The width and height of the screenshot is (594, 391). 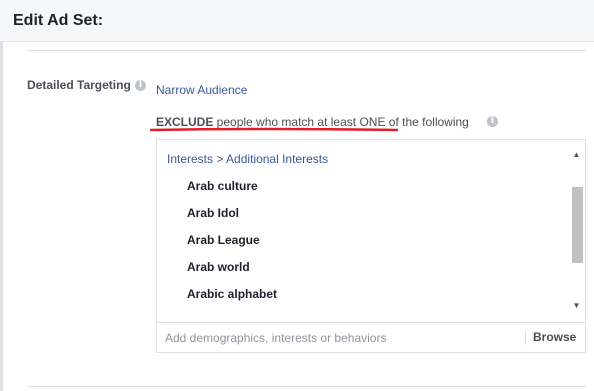 What do you see at coordinates (1, 195) in the screenshot?
I see `left-rail` at bounding box center [1, 195].